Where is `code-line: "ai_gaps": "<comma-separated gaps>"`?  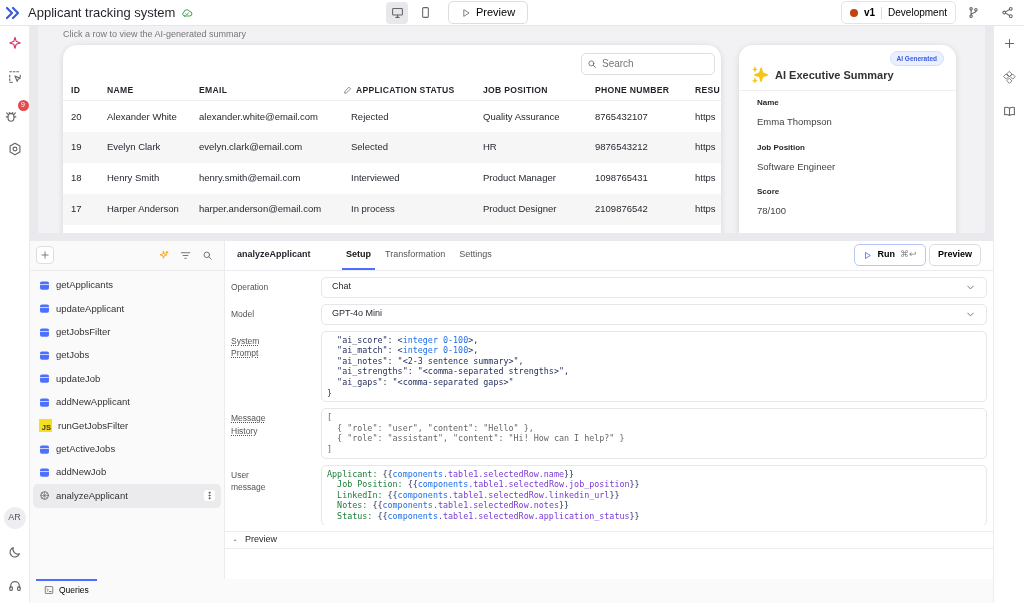
code-line: "ai_gaps": "<comma-separated gaps>" is located at coordinates (425, 382).